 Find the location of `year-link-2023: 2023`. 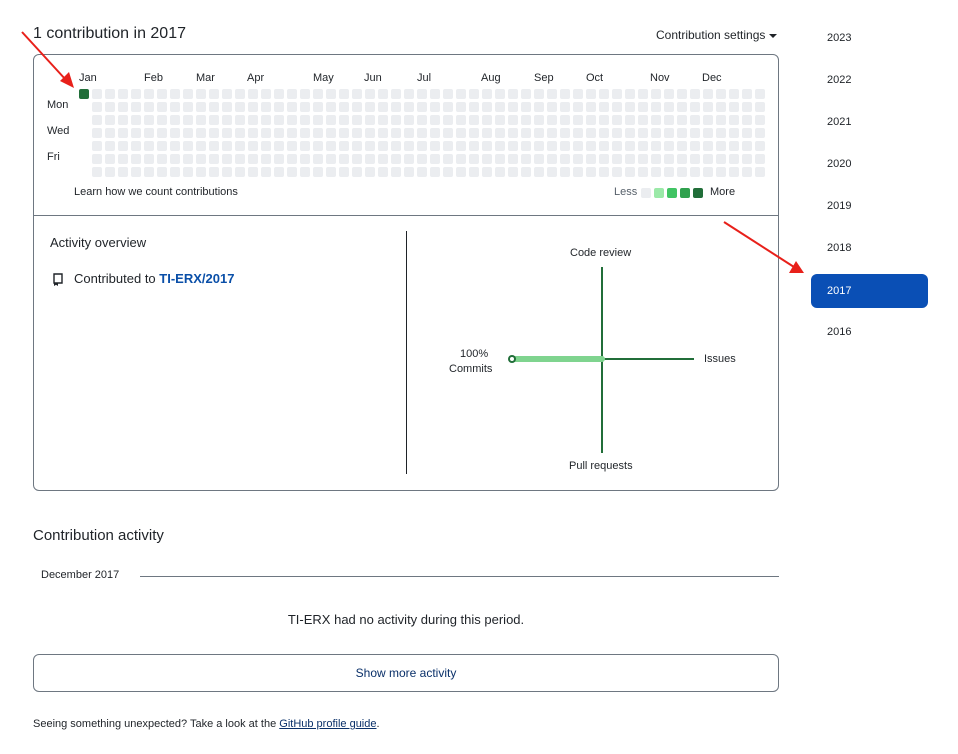

year-link-2023: 2023 is located at coordinates (869, 38).